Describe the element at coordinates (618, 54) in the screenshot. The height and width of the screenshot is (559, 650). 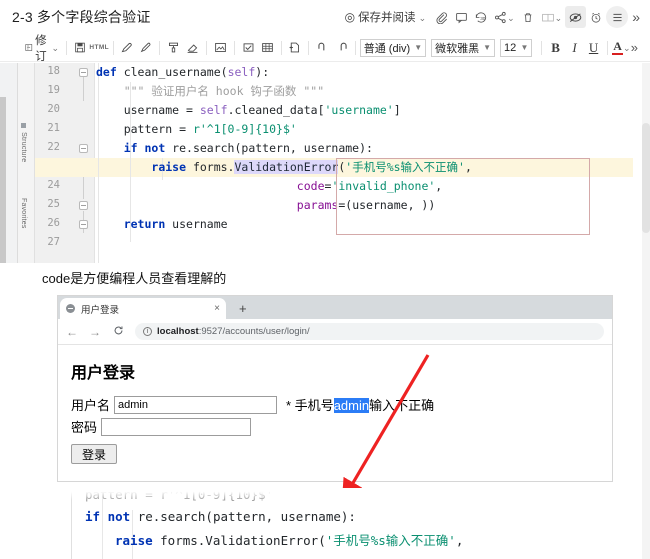
I see `font-color-swatch` at that location.